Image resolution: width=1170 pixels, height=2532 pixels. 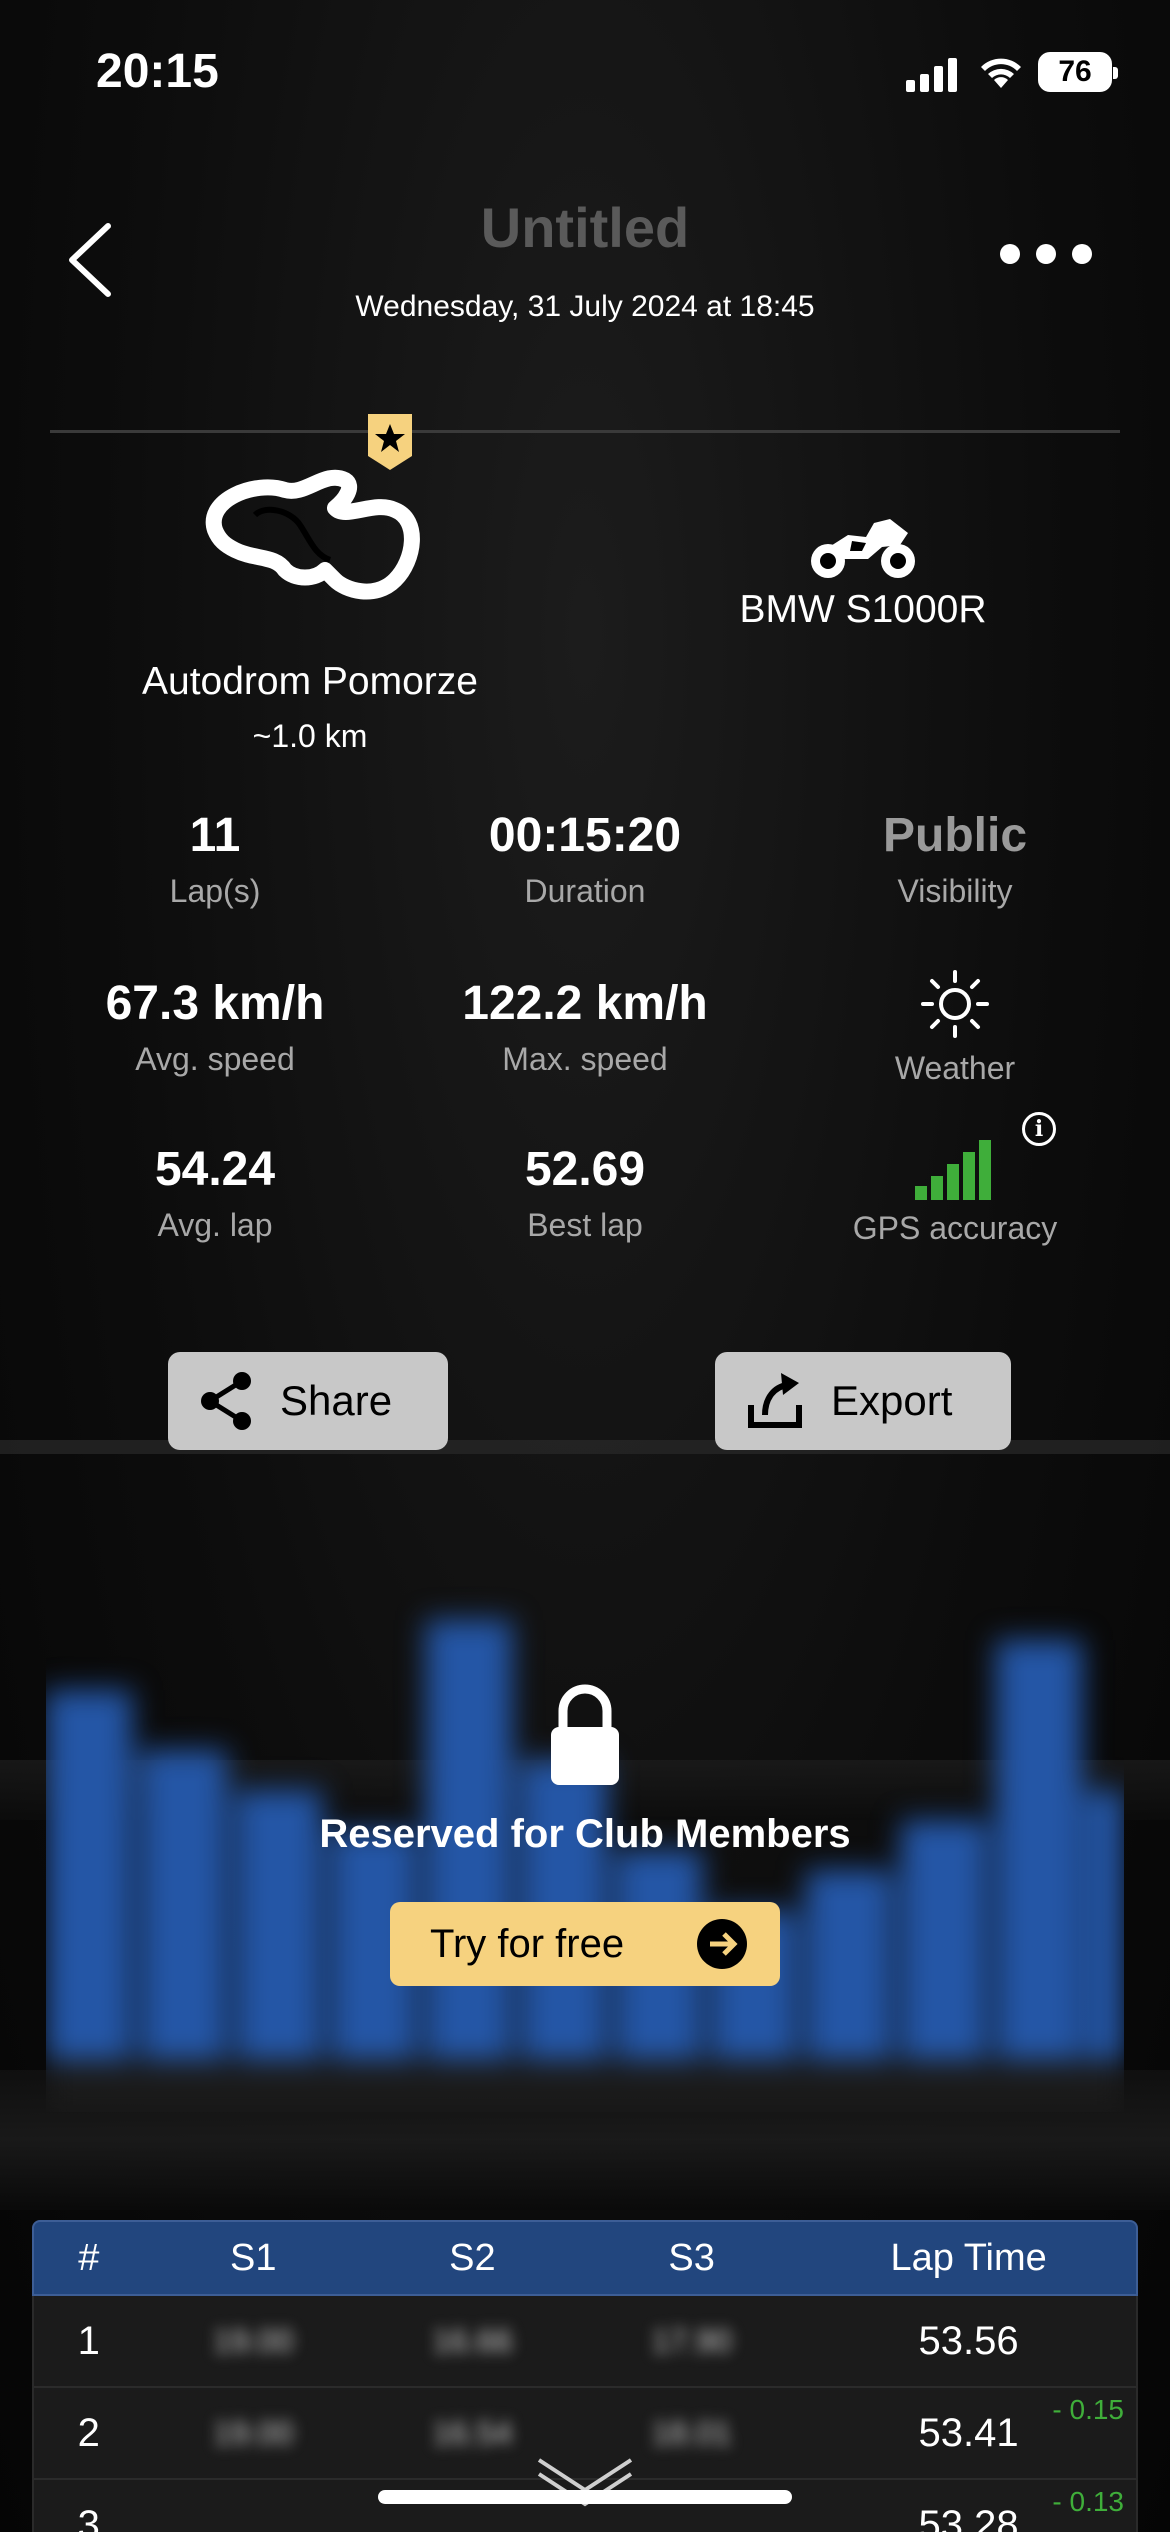 I want to click on more-options-icon, so click(x=1046, y=254).